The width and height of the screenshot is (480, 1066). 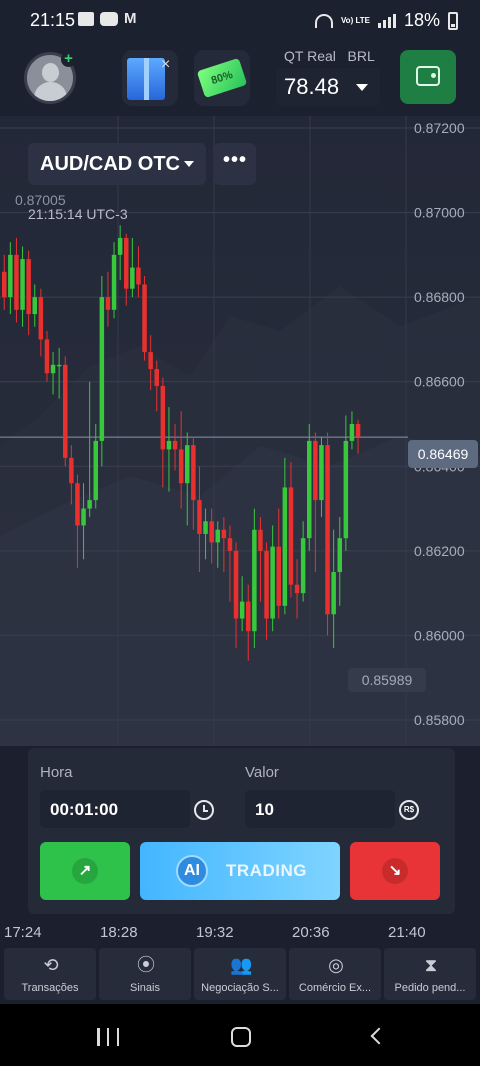 I want to click on arrow-up-right-icon: ↗, so click(x=85, y=871).